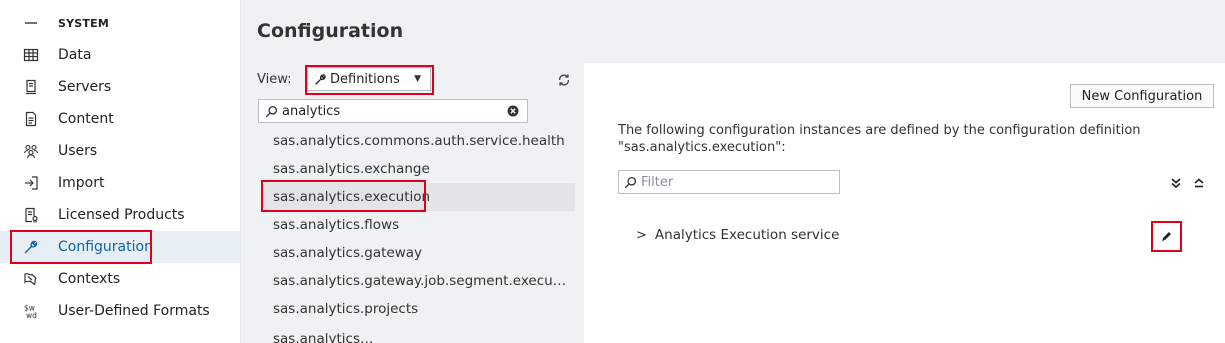 The width and height of the screenshot is (1225, 343). What do you see at coordinates (31, 55) in the screenshot?
I see `data-grid-icon` at bounding box center [31, 55].